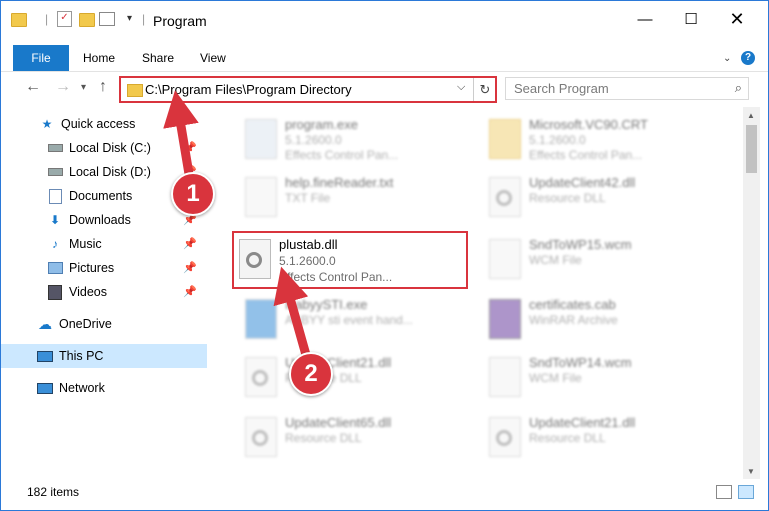 The width and height of the screenshot is (769, 511). What do you see at coordinates (751, 471) in the screenshot?
I see `scroll-down-icon: ▼` at bounding box center [751, 471].